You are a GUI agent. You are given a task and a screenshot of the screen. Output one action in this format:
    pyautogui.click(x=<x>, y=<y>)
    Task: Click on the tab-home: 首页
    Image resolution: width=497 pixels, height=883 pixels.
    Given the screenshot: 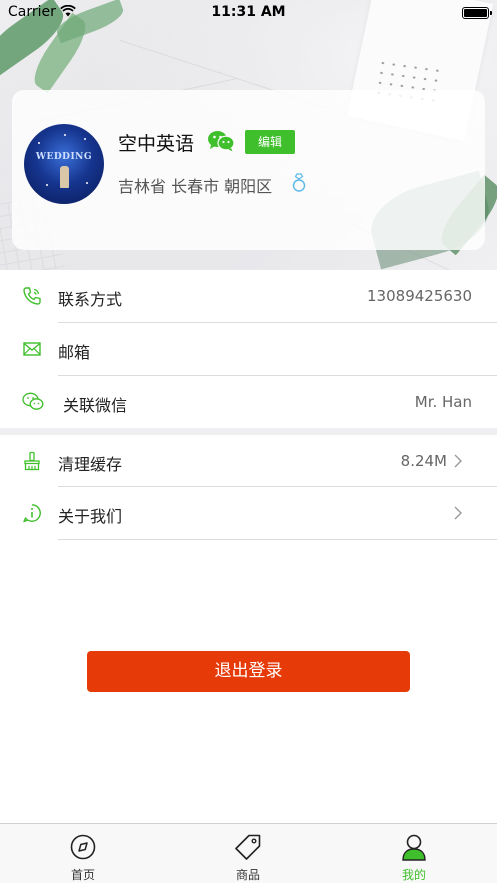 What is the action you would take?
    pyautogui.click(x=83, y=853)
    